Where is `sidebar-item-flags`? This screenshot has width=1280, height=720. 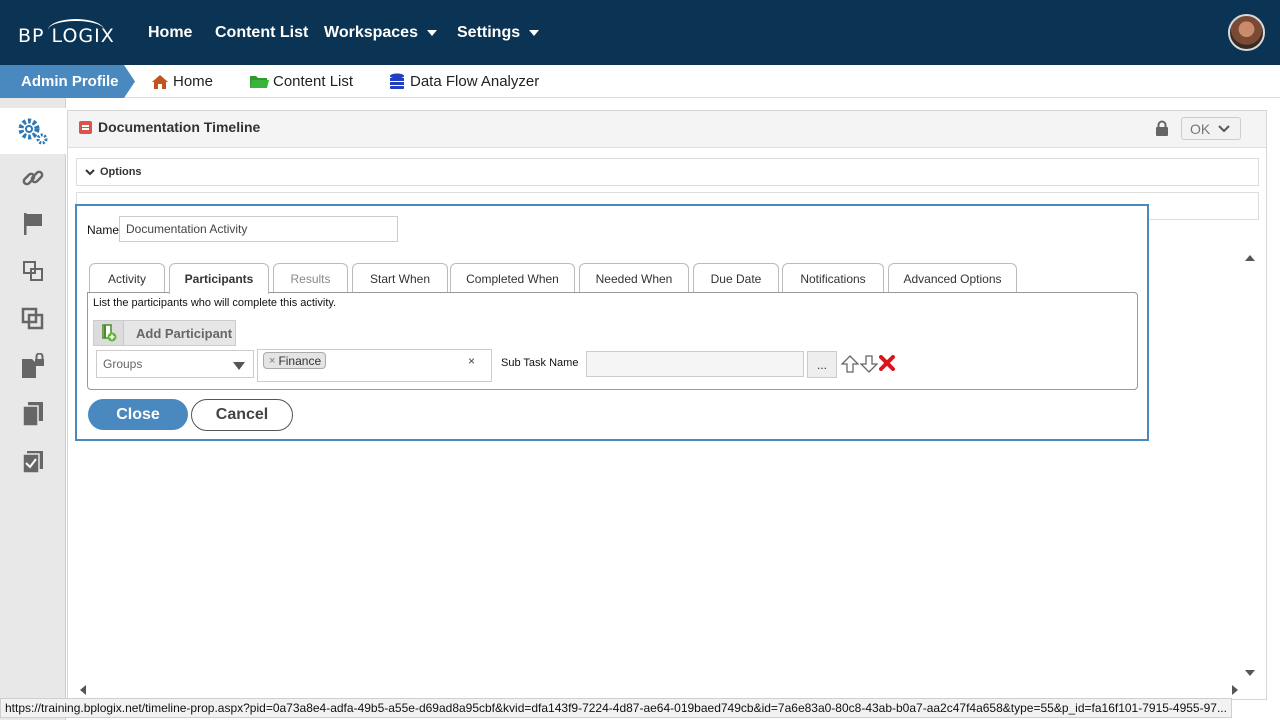
sidebar-item-flags is located at coordinates (33, 224).